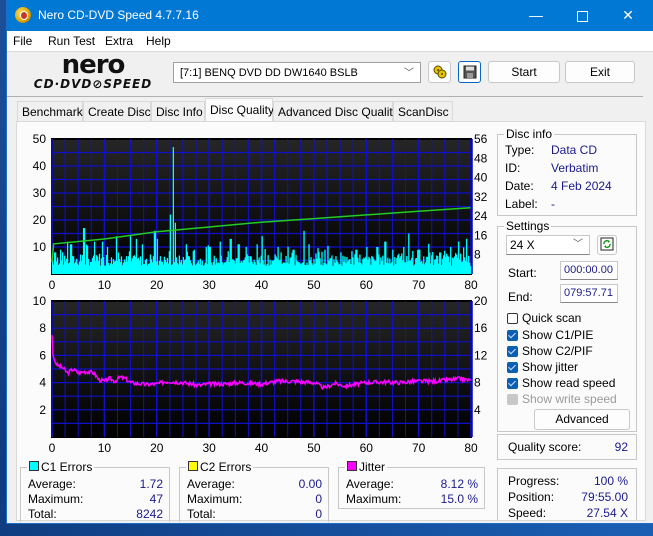 This screenshot has height=536, width=653. Describe the element at coordinates (477, 410) in the screenshot. I see `y-right-tick-label: 4` at that location.